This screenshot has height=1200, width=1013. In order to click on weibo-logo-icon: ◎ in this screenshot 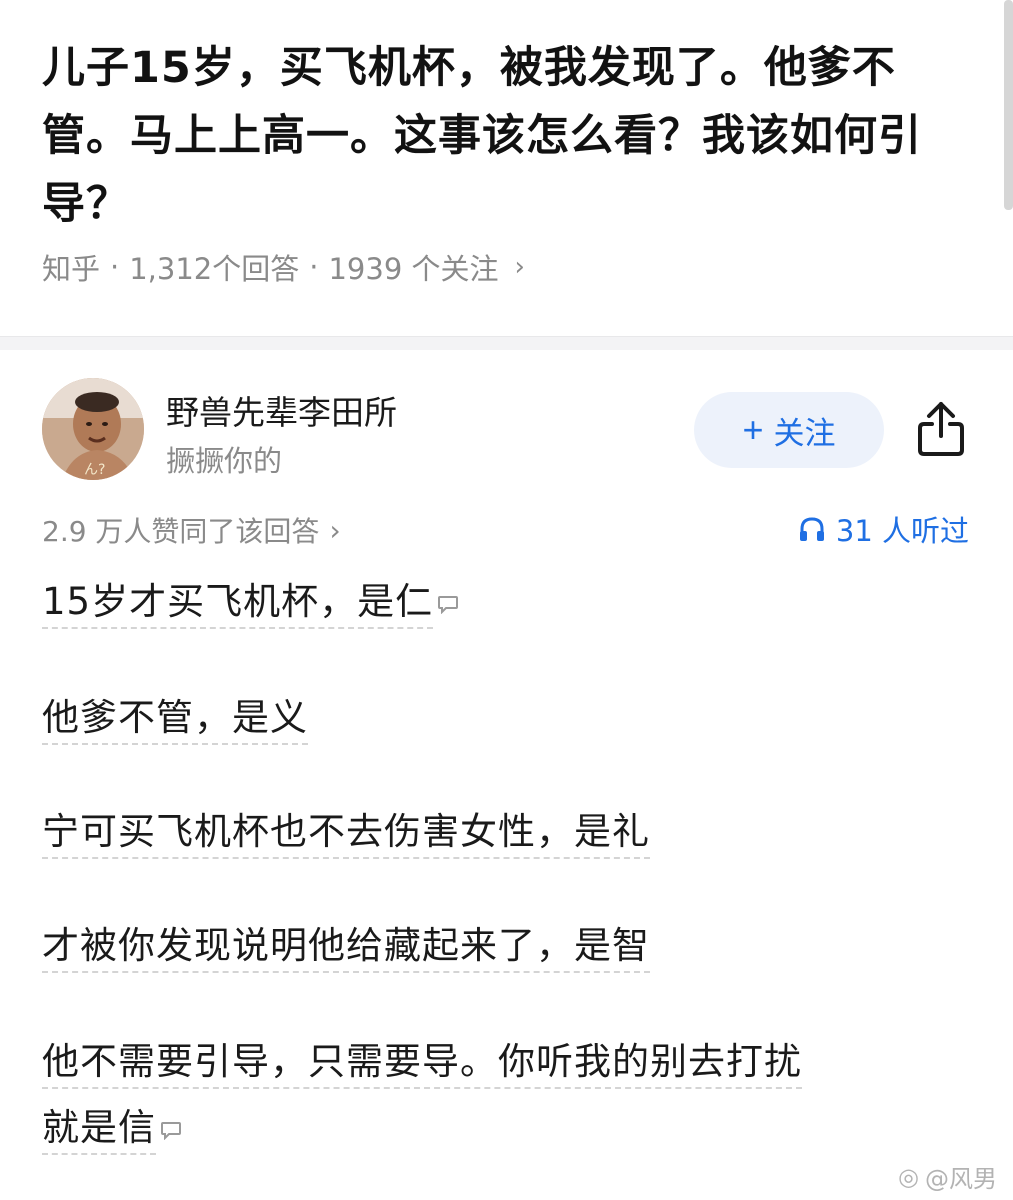, I will do `click(908, 1176)`.